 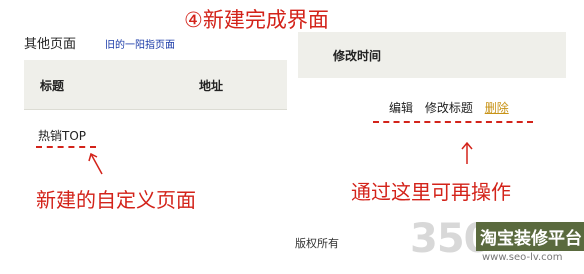 I want to click on step-title: ④新建完成界面, so click(x=256, y=20).